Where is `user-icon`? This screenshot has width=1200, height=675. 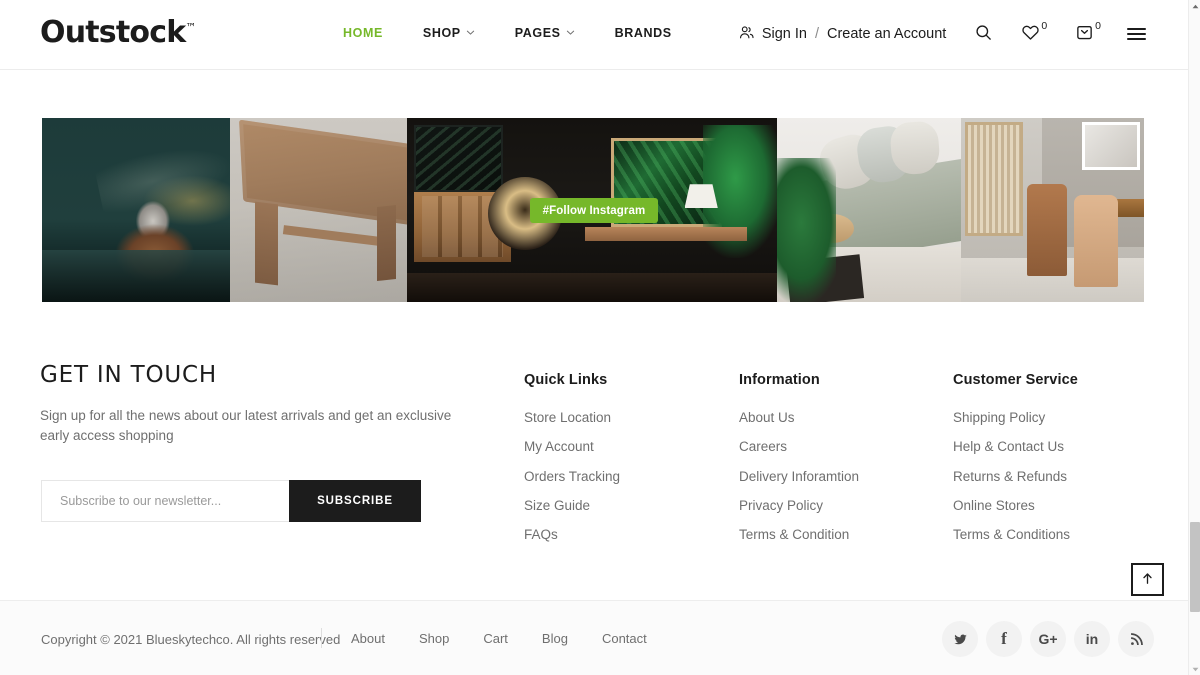 user-icon is located at coordinates (746, 34).